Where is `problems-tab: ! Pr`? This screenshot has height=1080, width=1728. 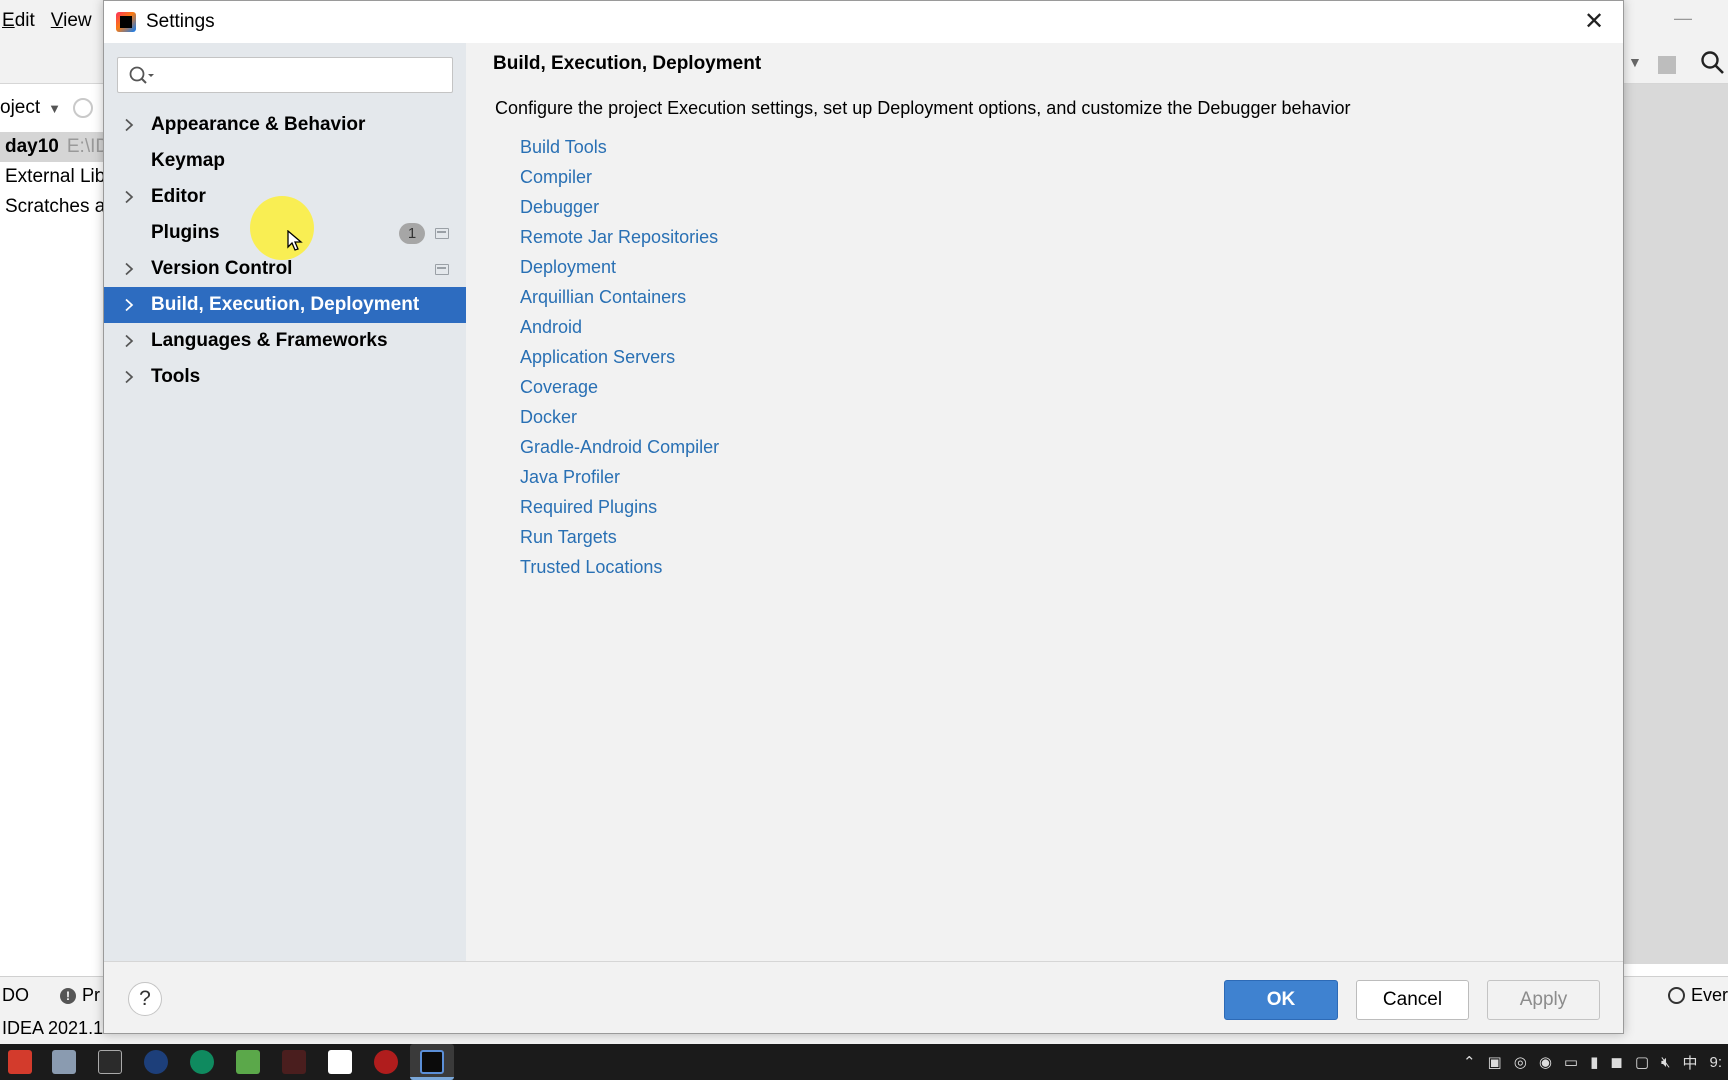
problems-tab: ! Pr is located at coordinates (80, 995).